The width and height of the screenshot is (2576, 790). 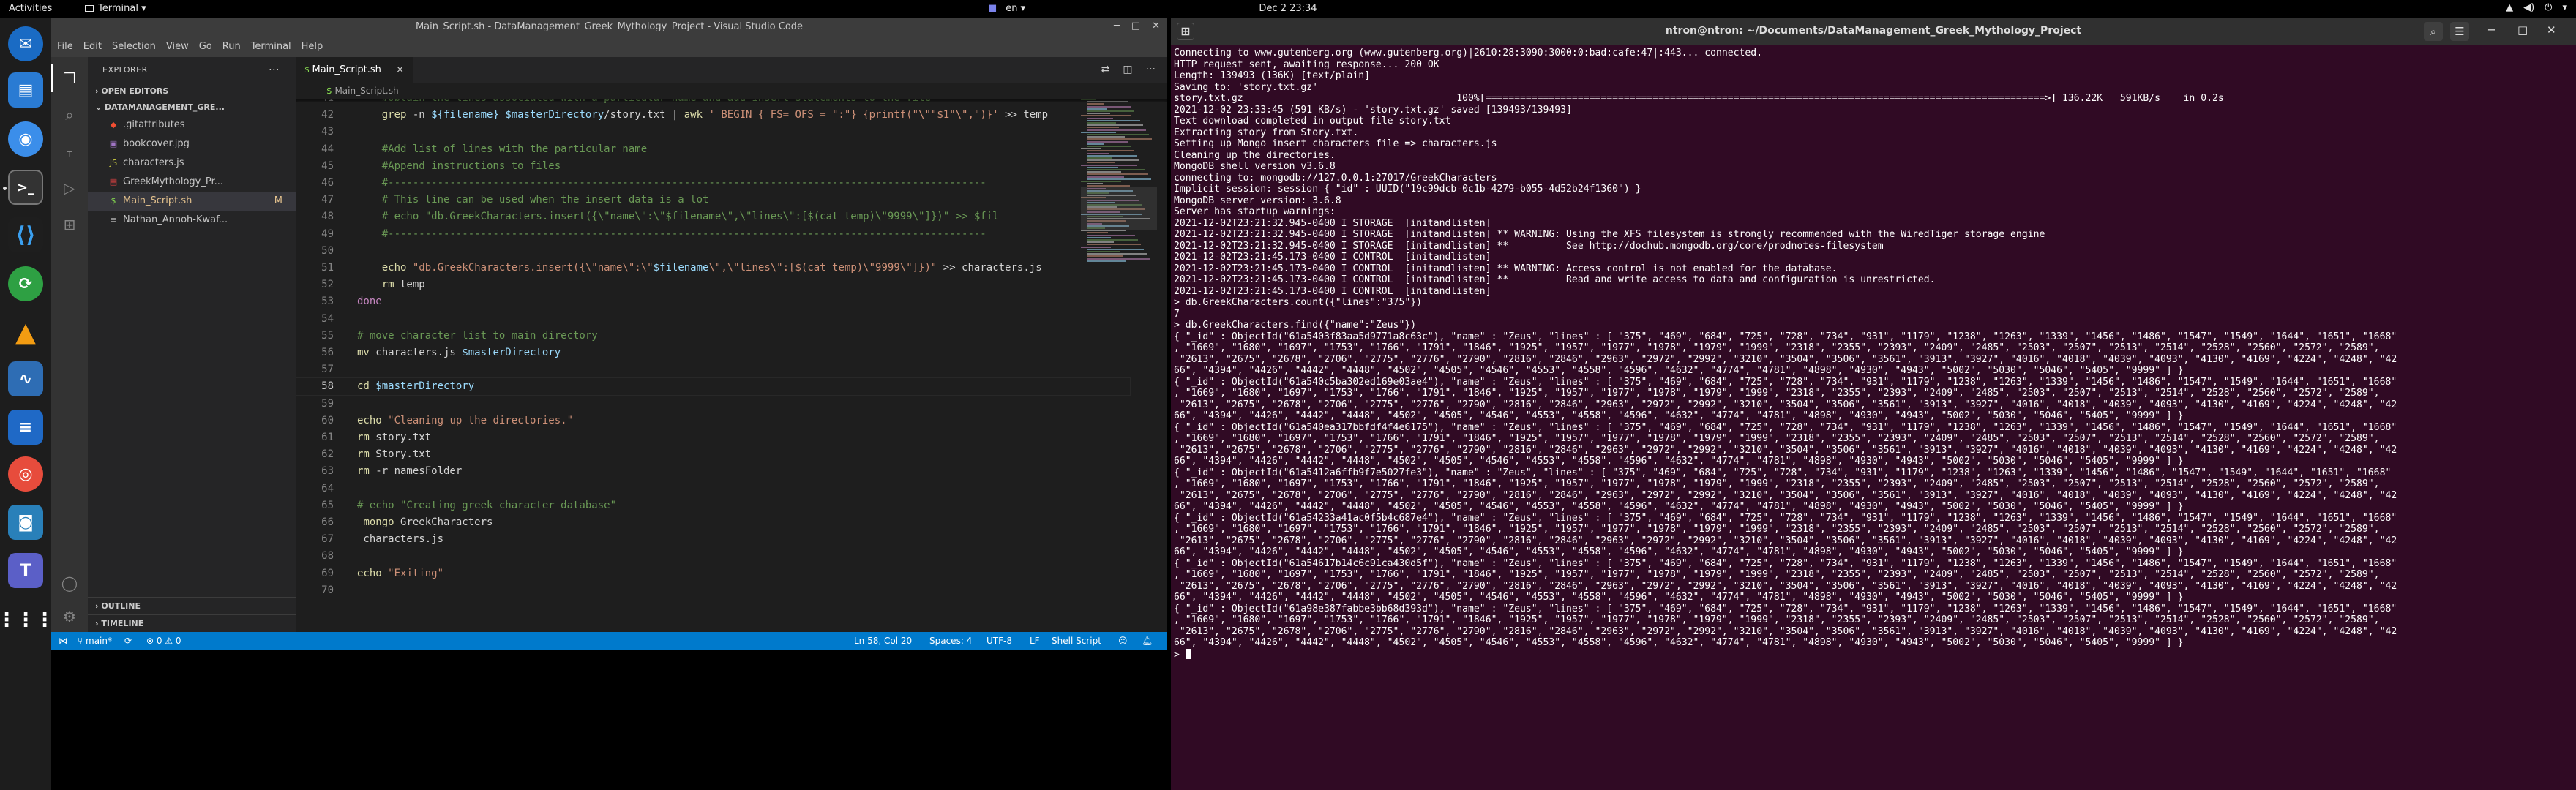 I want to click on dock-help-icon: ◎, so click(x=25, y=474).